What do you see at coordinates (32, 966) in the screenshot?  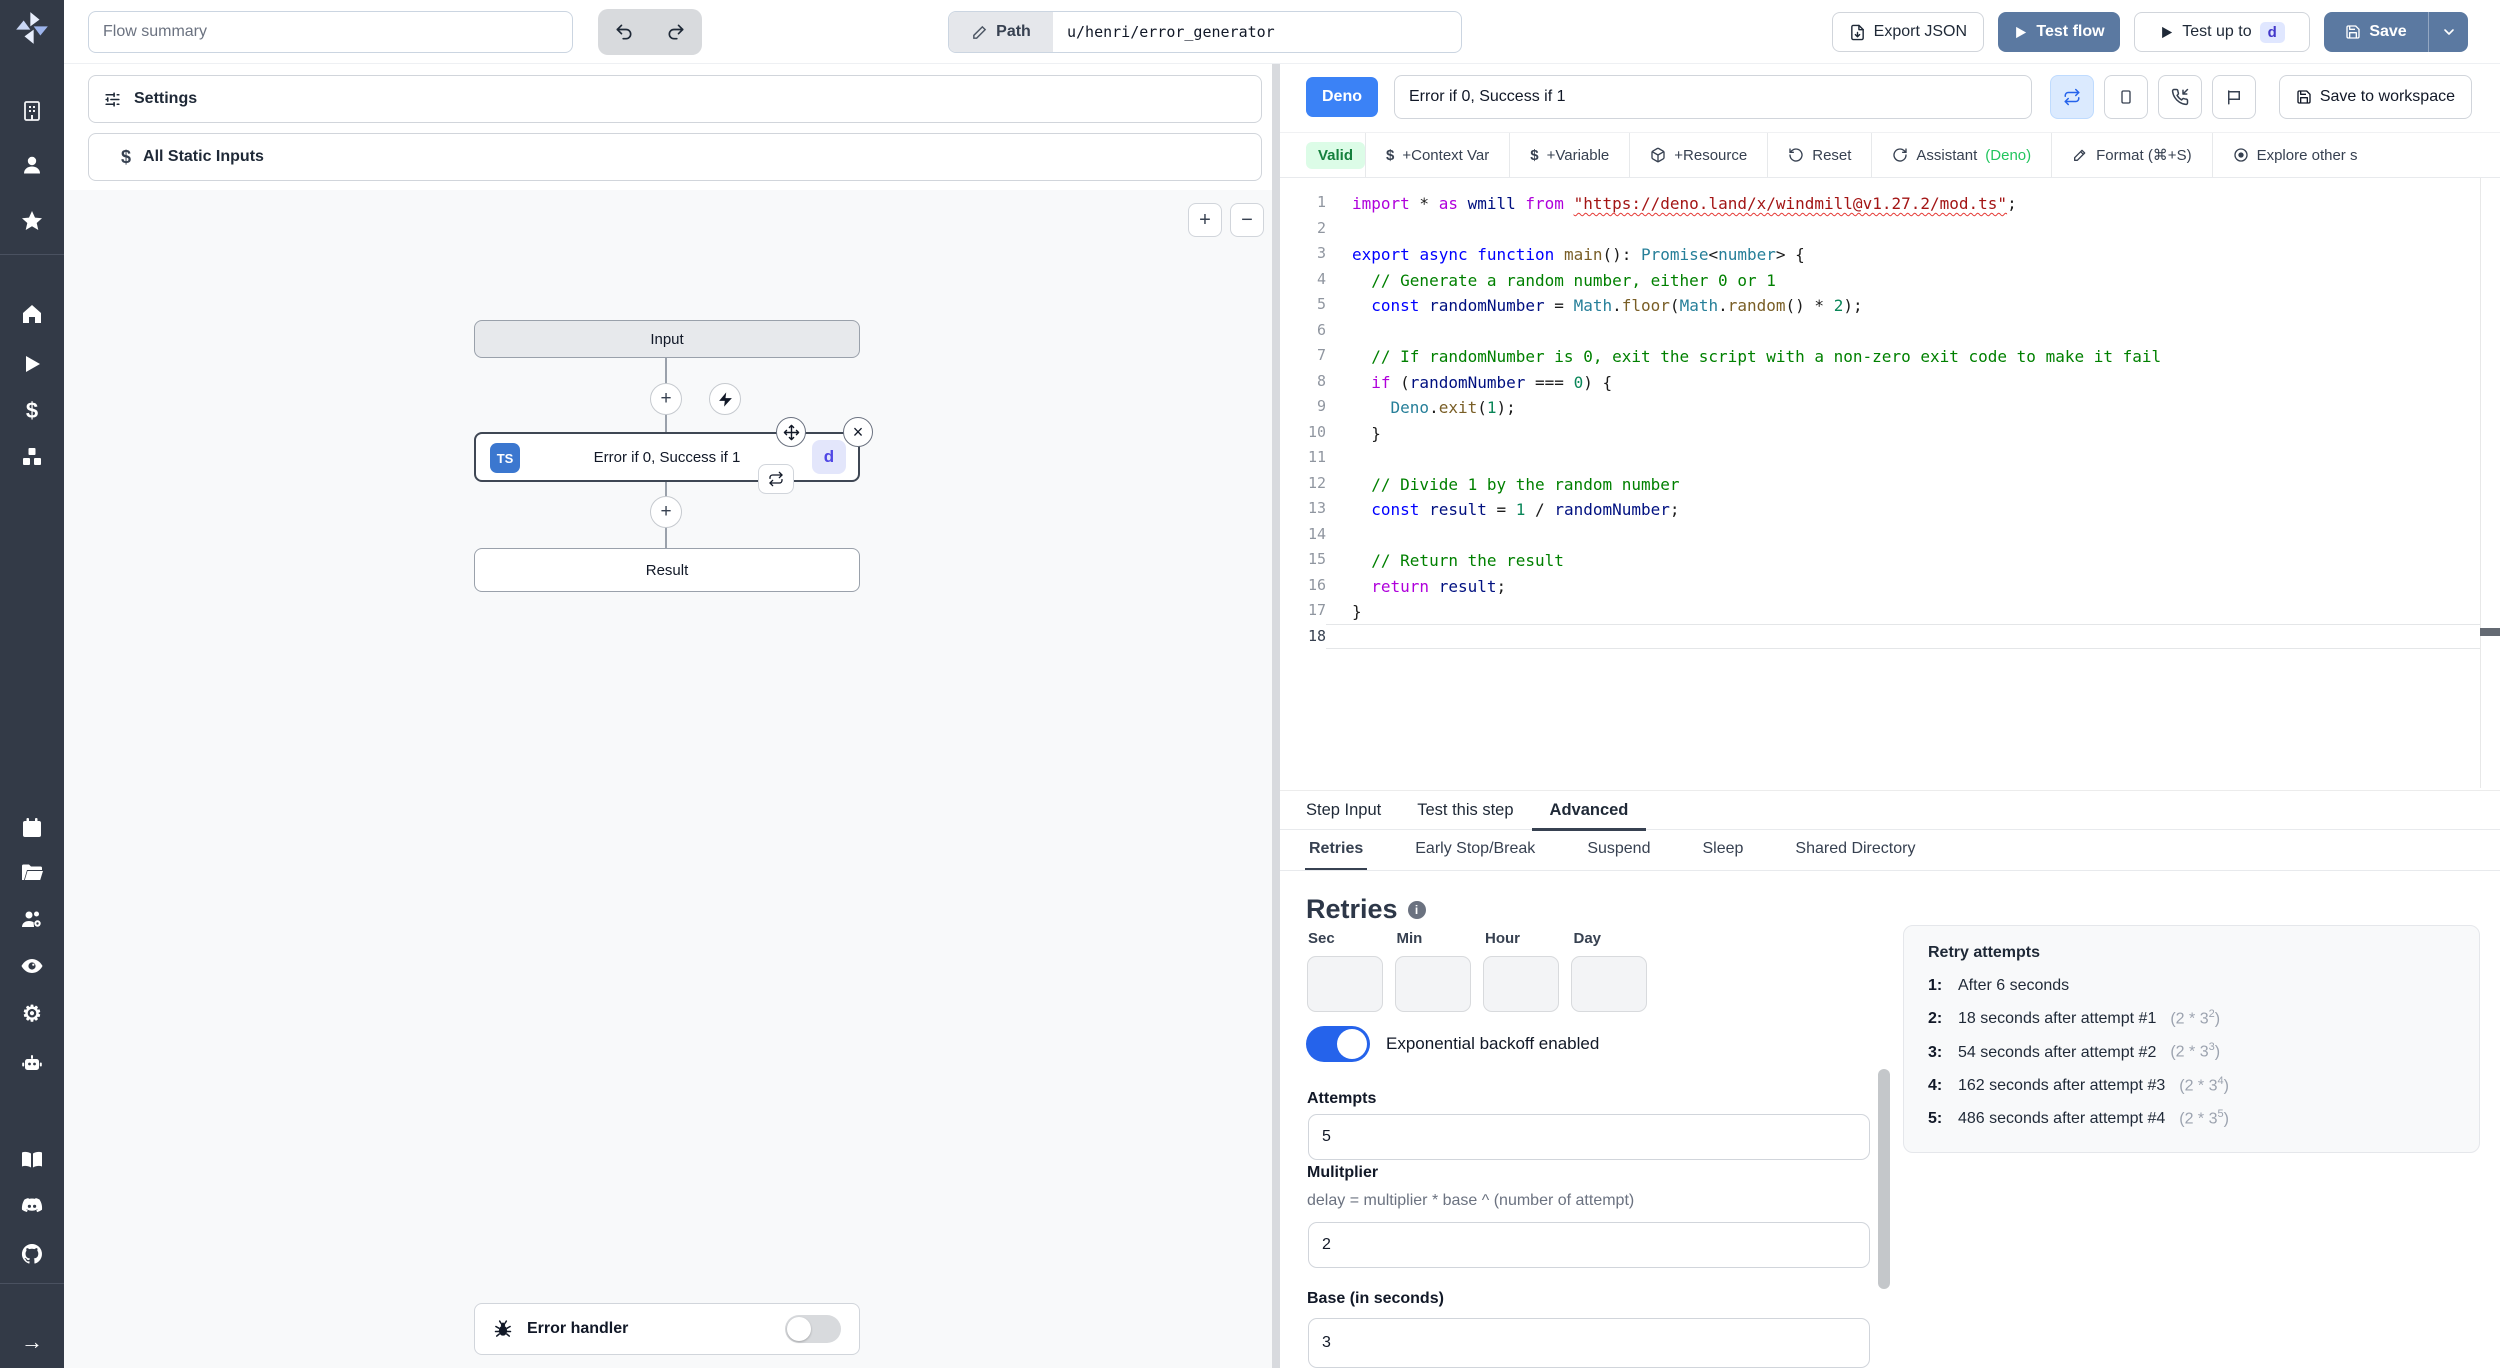 I see `audit-eye-icon` at bounding box center [32, 966].